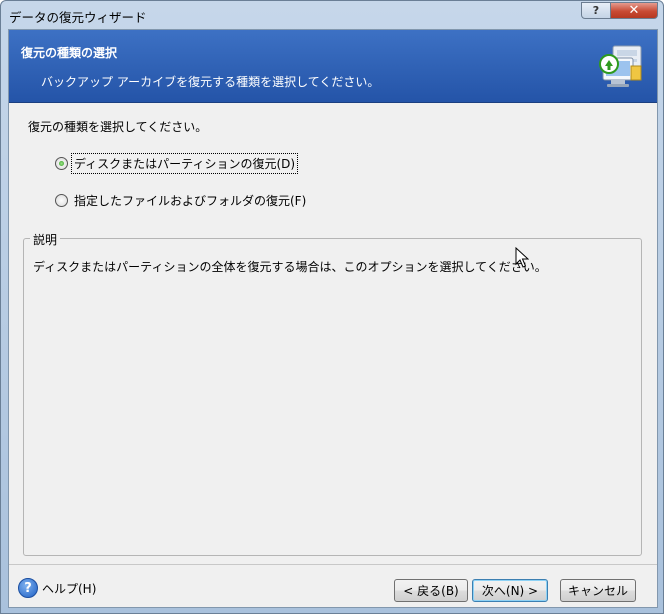 Image resolution: width=664 pixels, height=614 pixels. What do you see at coordinates (78, 17) in the screenshot?
I see `window-title: データの復元ウィザード` at bounding box center [78, 17].